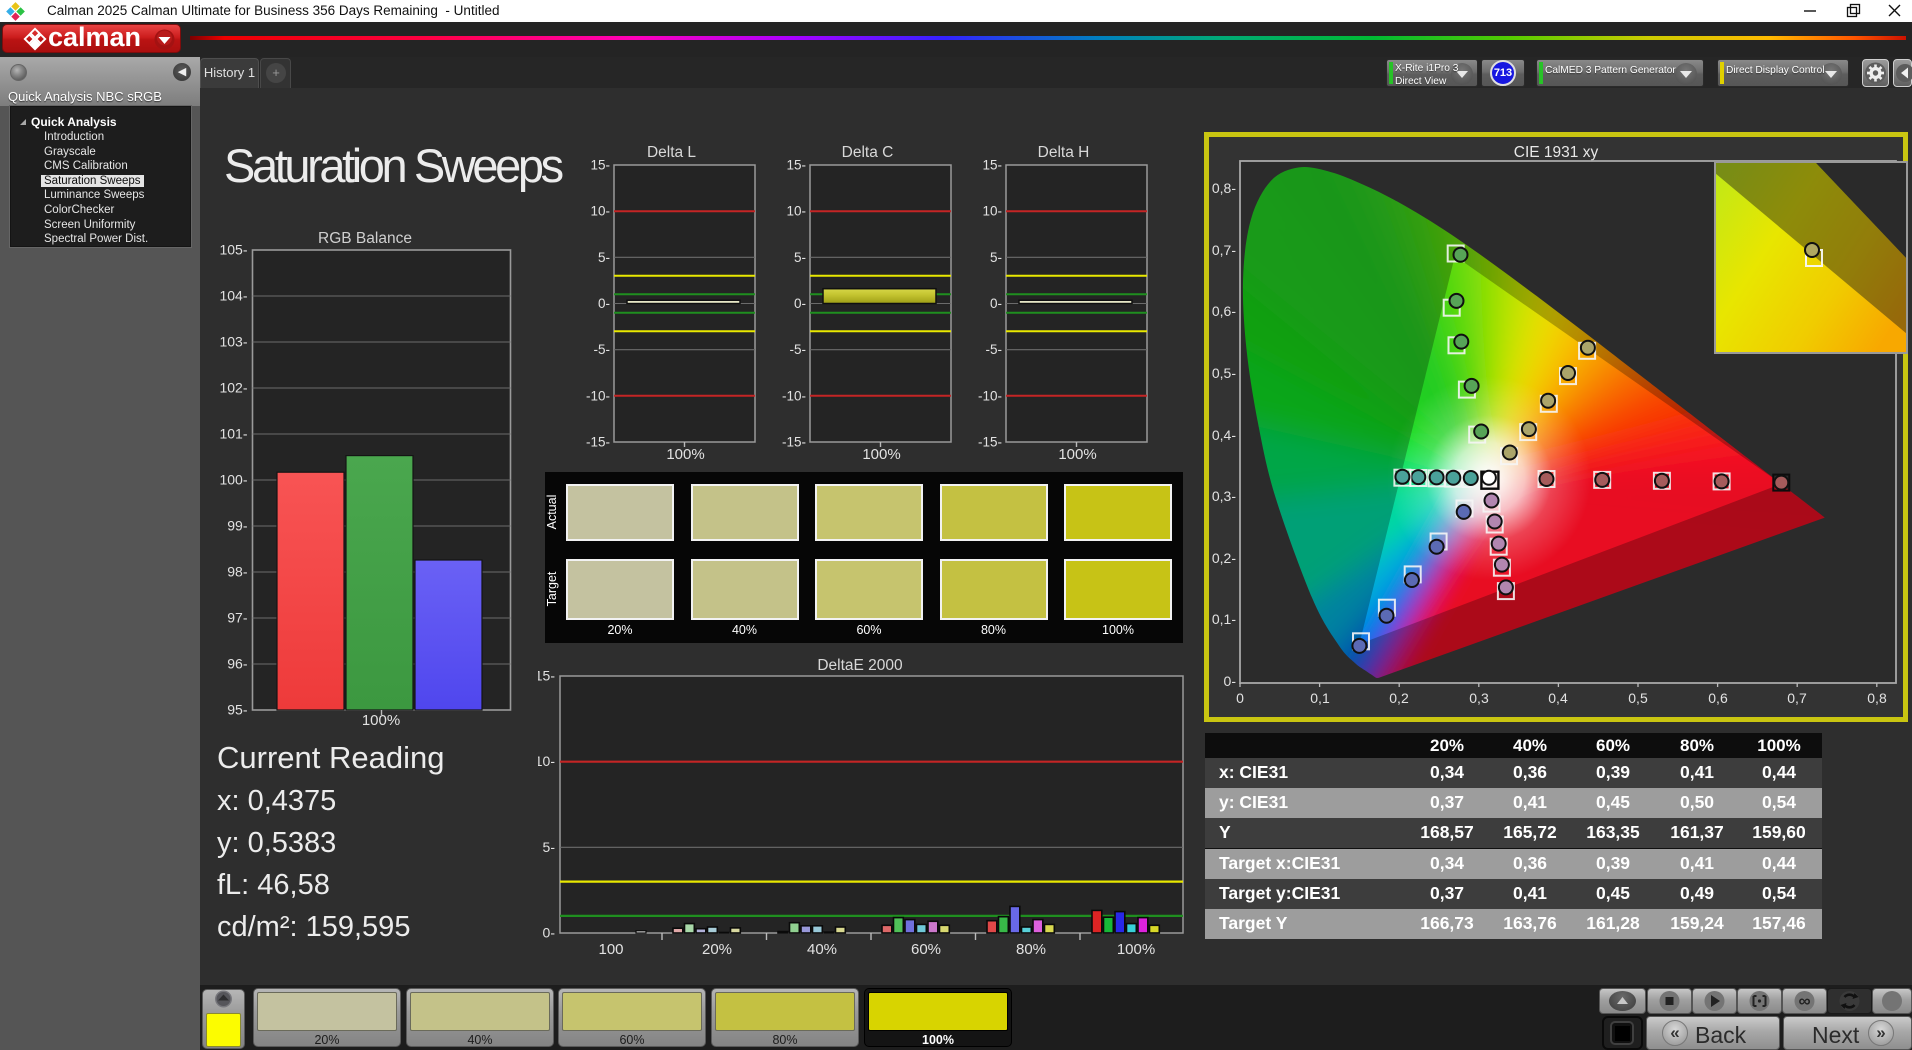 This screenshot has height=1050, width=1912. What do you see at coordinates (233, 296) in the screenshot?
I see `svg-text: 104-` at bounding box center [233, 296].